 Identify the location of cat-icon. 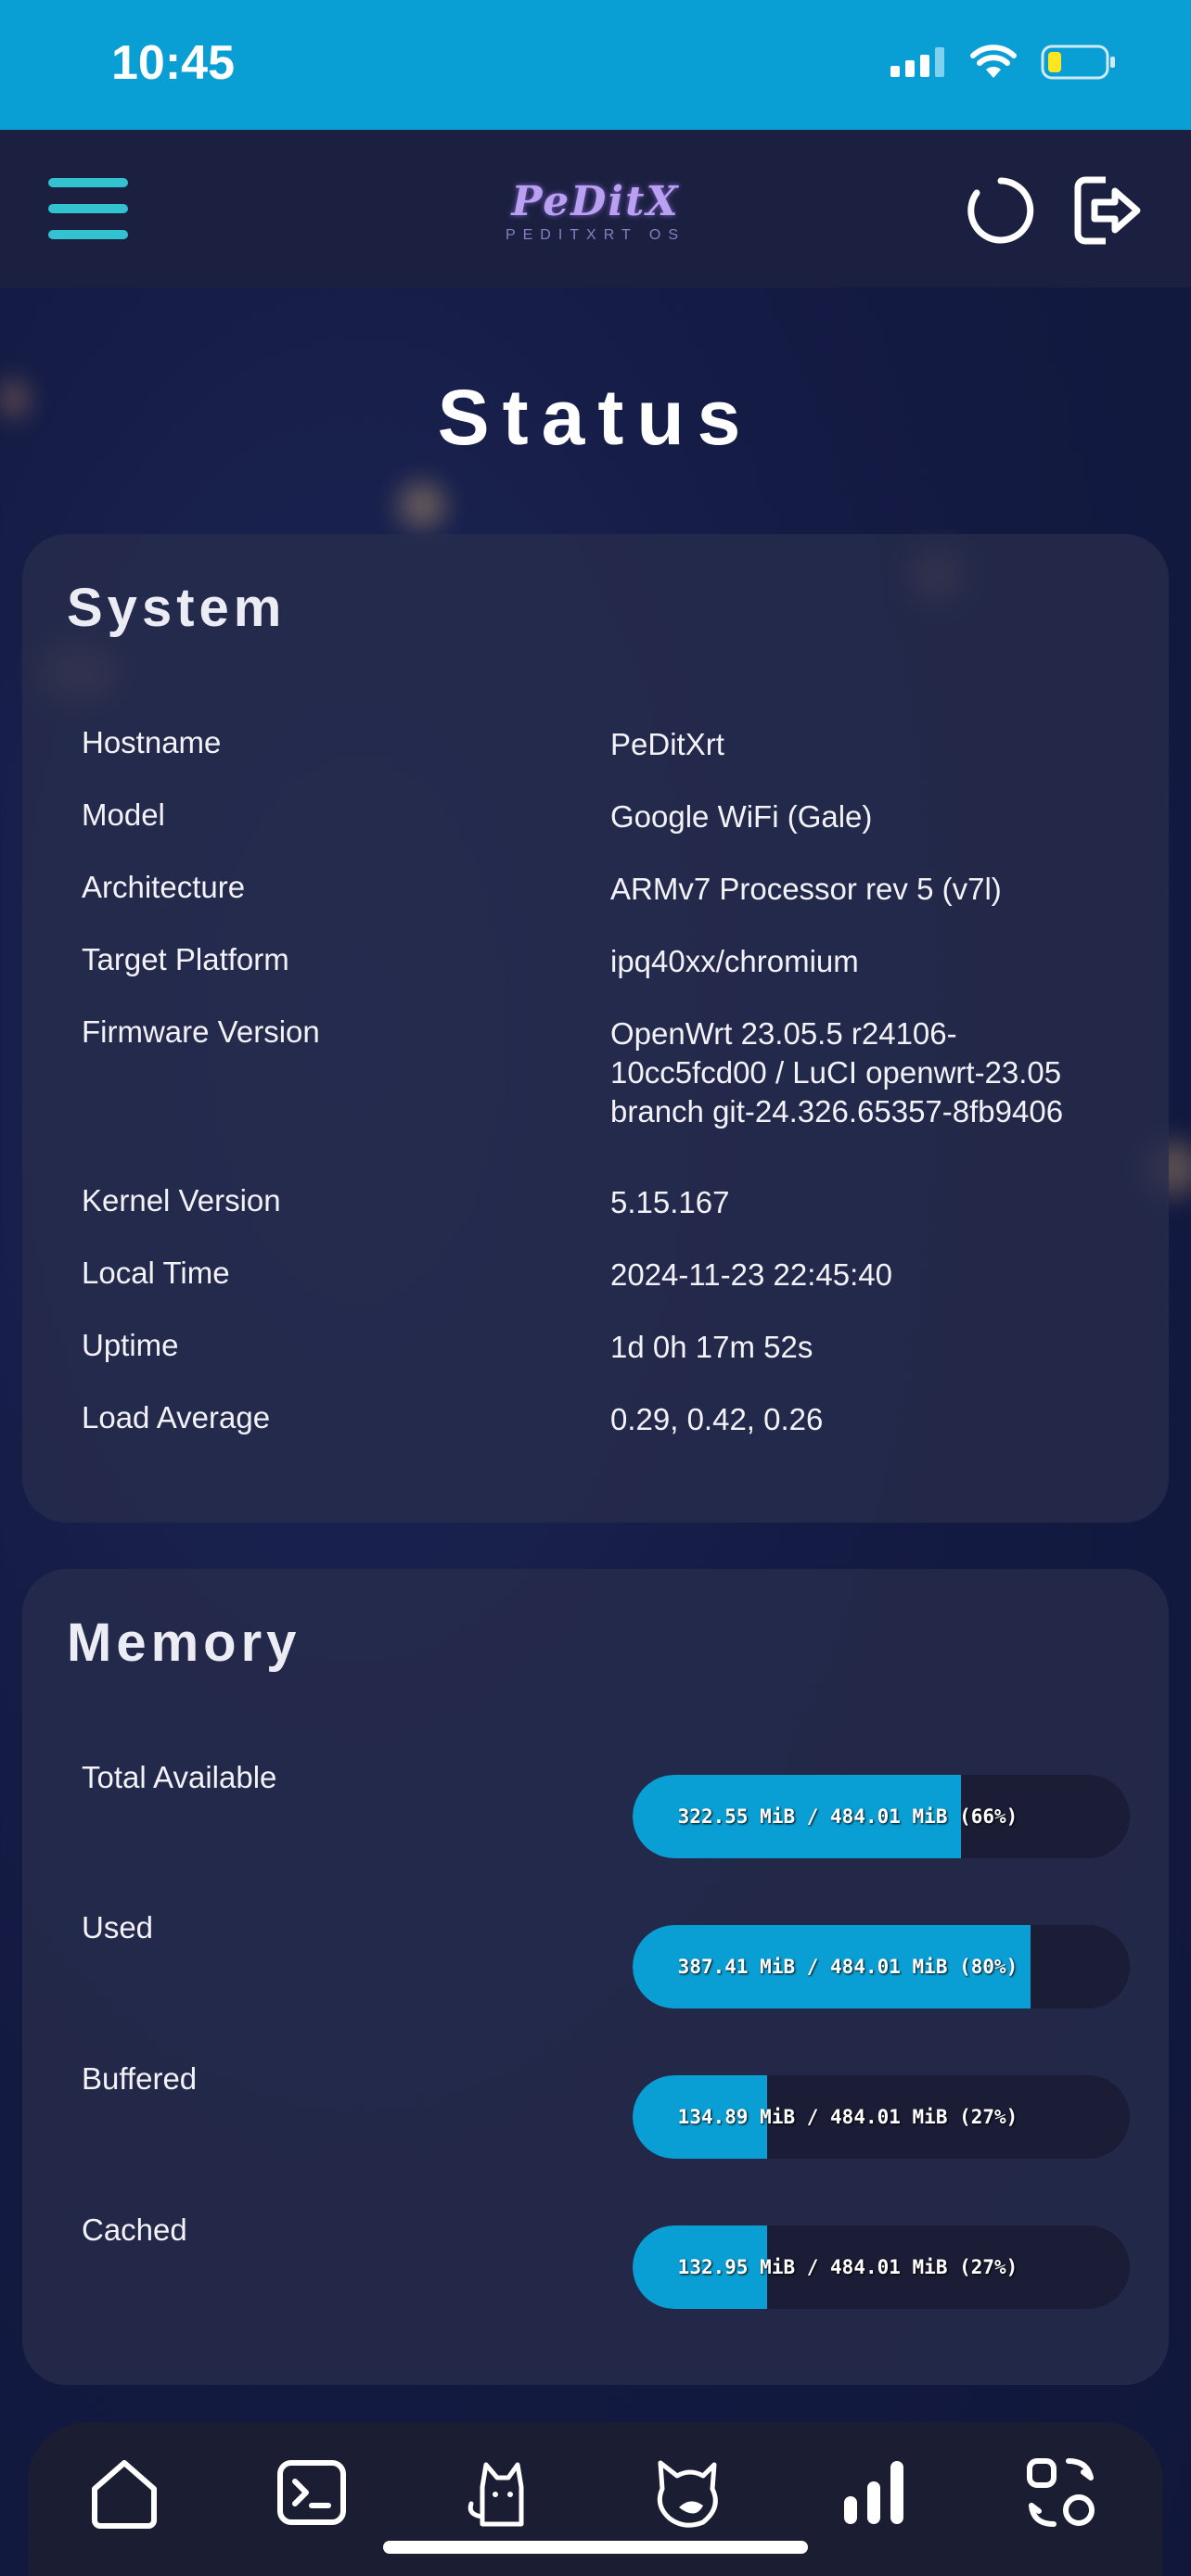
(499, 2492).